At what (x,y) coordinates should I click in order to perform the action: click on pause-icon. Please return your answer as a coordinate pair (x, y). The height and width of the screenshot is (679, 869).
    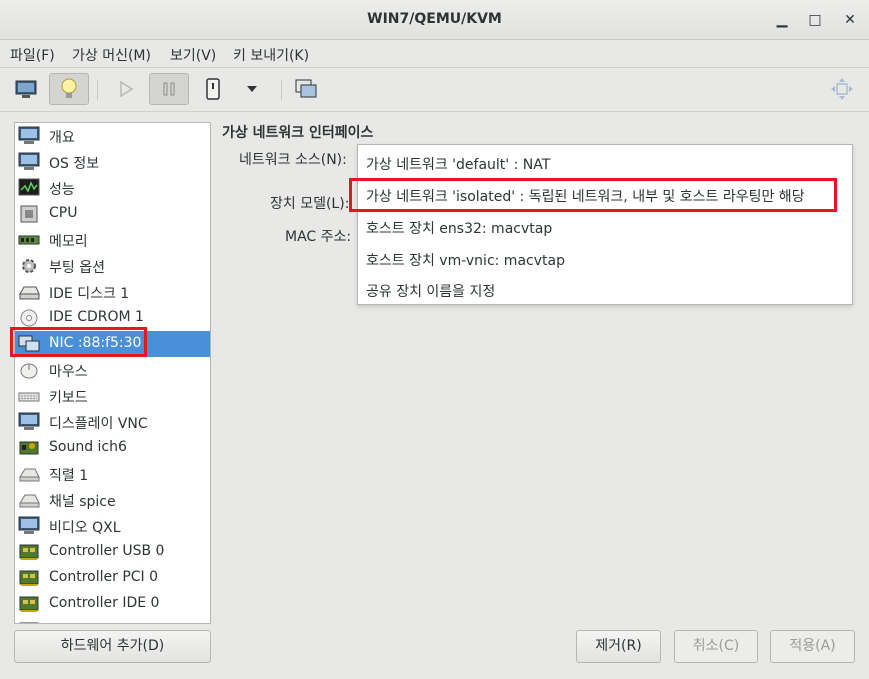
    Looking at the image, I should click on (169, 89).